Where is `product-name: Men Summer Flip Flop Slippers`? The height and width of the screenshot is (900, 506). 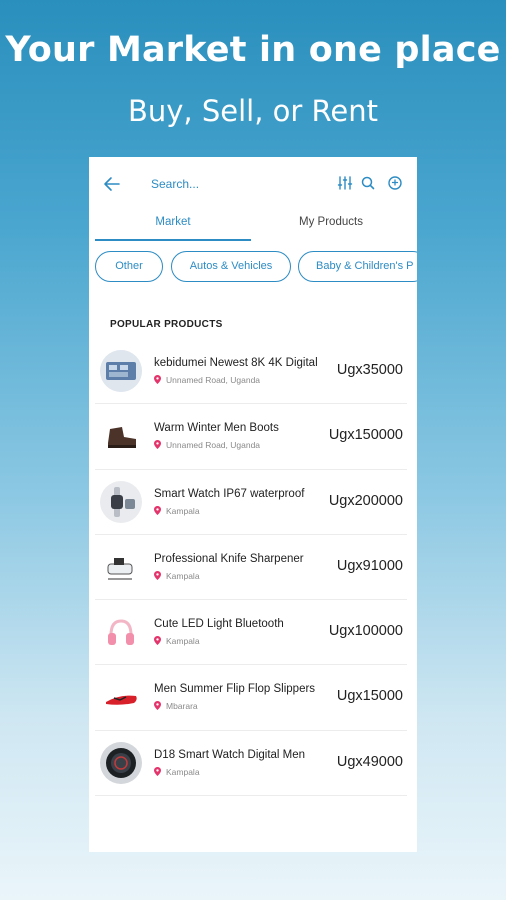 product-name: Men Summer Flip Flop Slippers is located at coordinates (235, 689).